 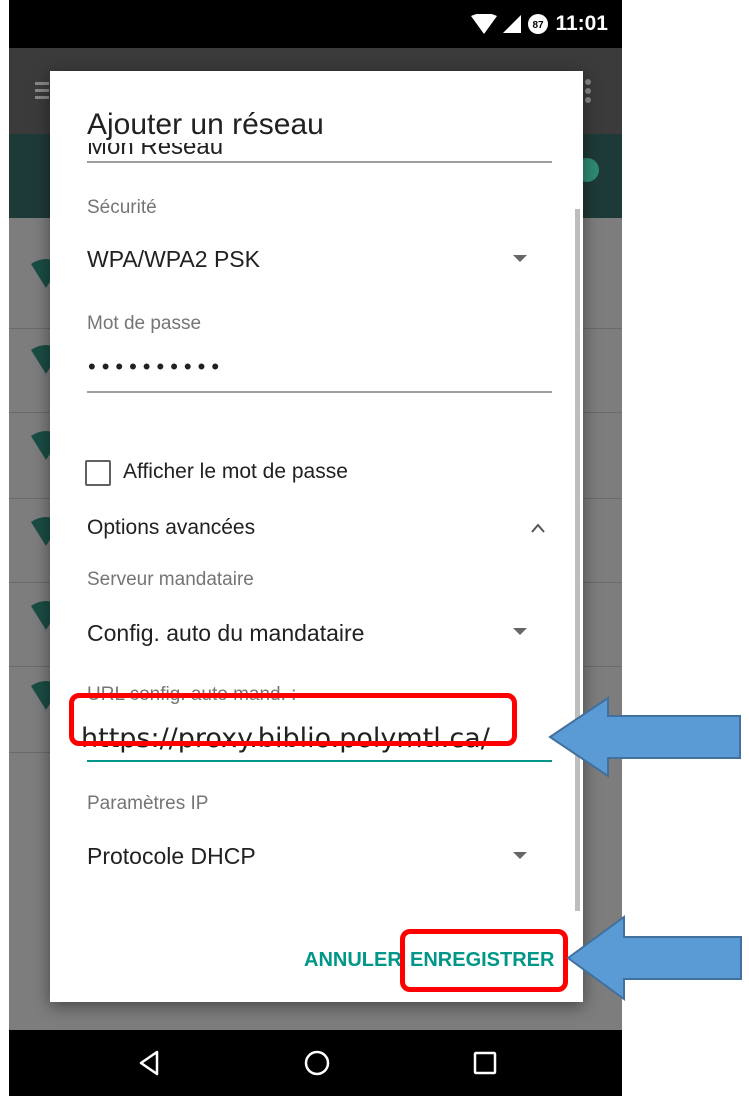 I want to click on proxy-dropdown: Config. auto du mandataire, so click(x=225, y=633).